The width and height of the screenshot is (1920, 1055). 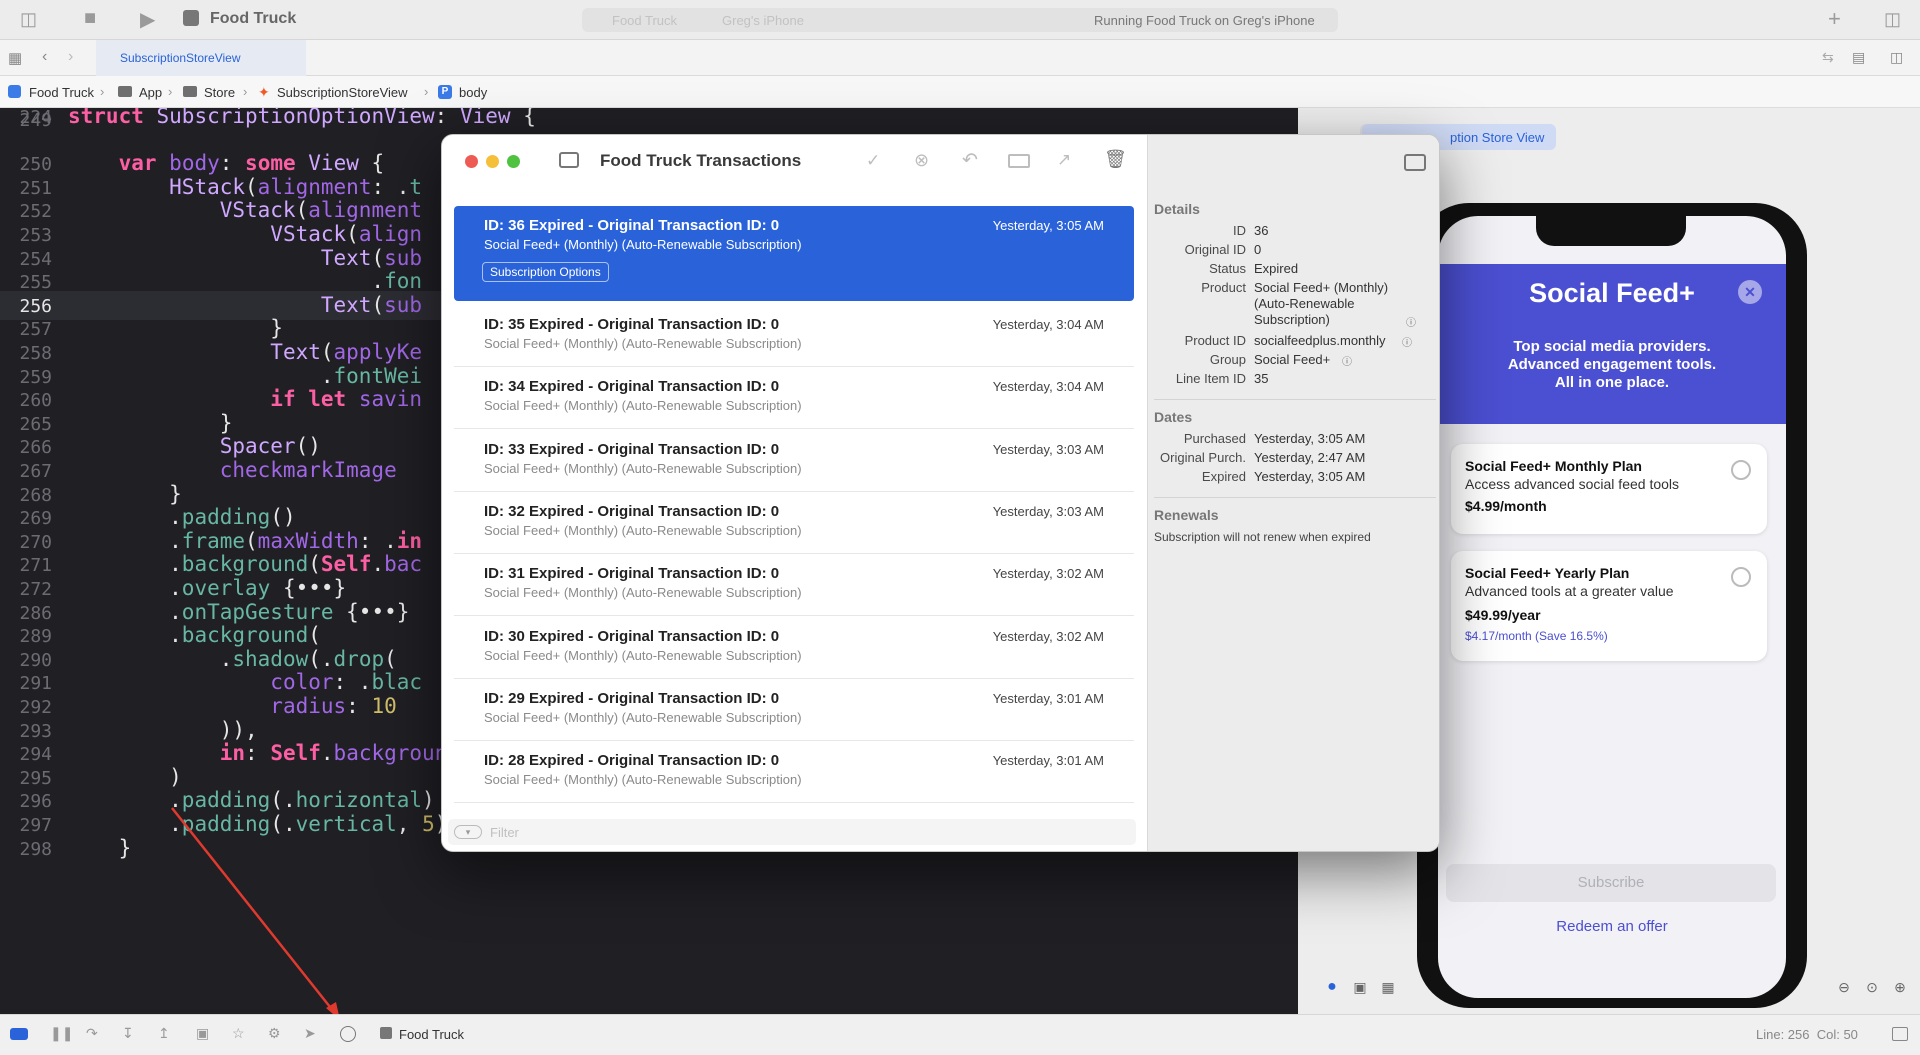 What do you see at coordinates (128, 1033) in the screenshot?
I see `step-into-icon: ↧` at bounding box center [128, 1033].